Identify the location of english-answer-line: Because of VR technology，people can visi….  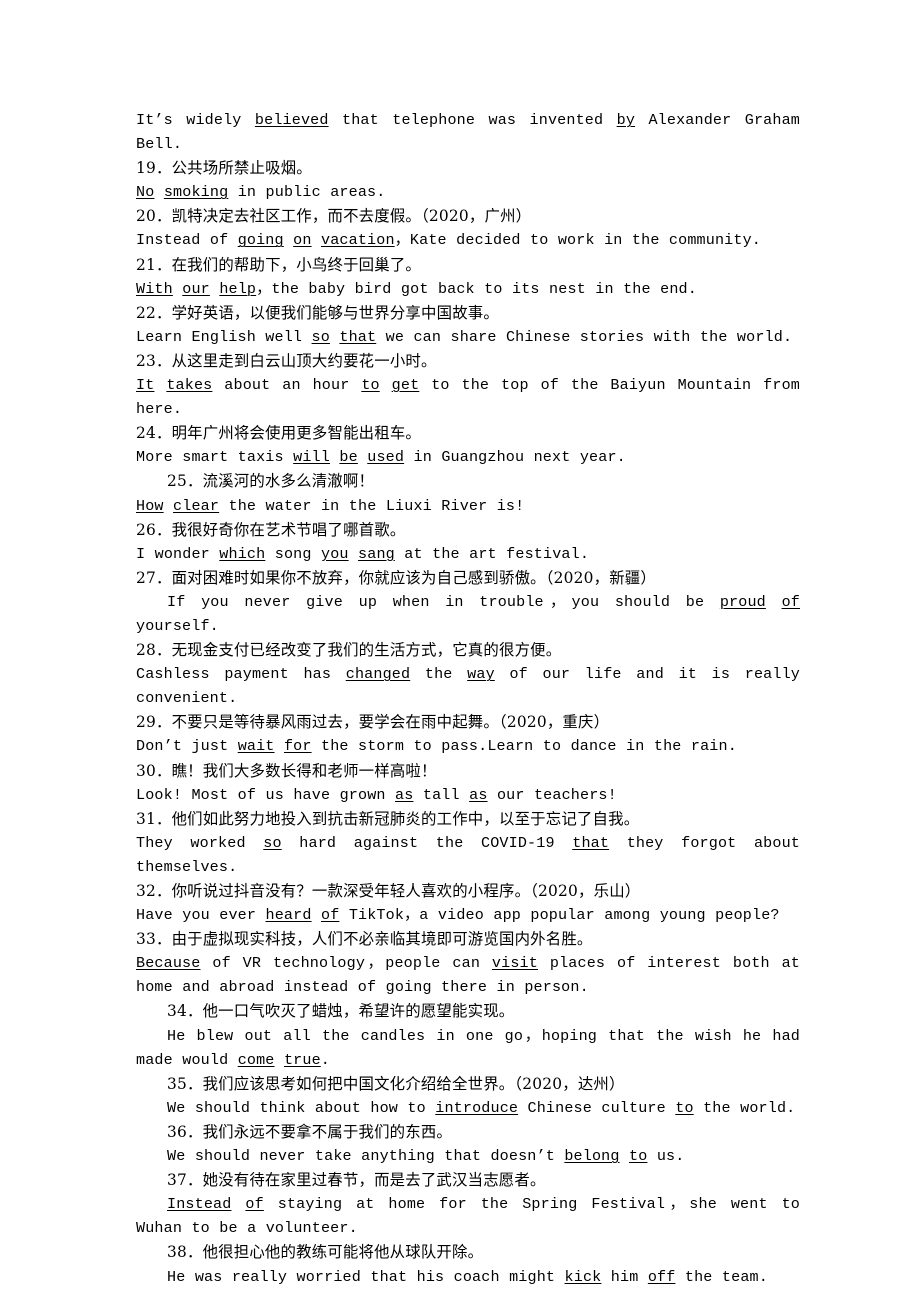
(468, 975).